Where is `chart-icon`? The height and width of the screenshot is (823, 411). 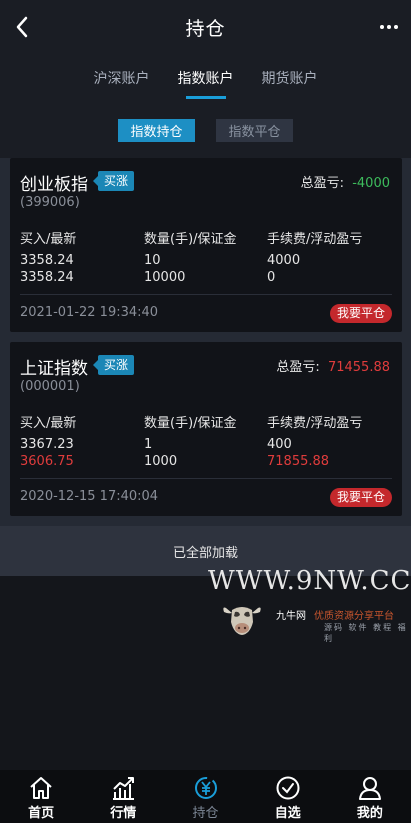
chart-icon is located at coordinates (124, 788).